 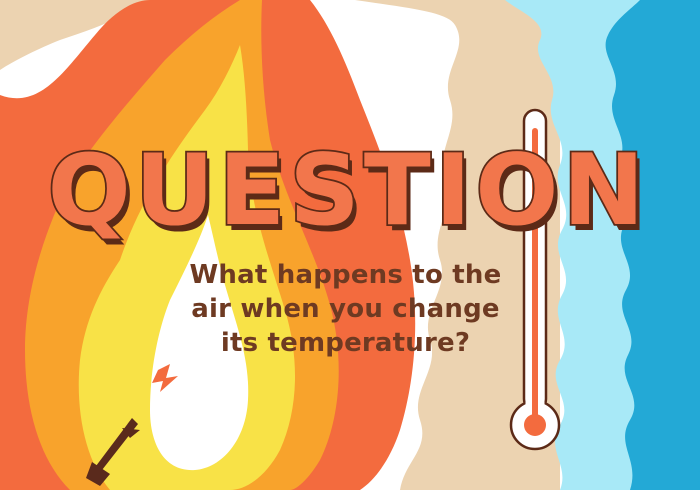 I want to click on question-line-2: air when you change, so click(x=345, y=309).